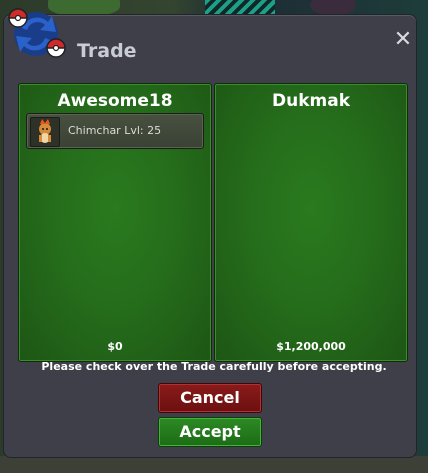 This screenshot has width=428, height=473. Describe the element at coordinates (37, 33) in the screenshot. I see `trade-logo-icon` at that location.